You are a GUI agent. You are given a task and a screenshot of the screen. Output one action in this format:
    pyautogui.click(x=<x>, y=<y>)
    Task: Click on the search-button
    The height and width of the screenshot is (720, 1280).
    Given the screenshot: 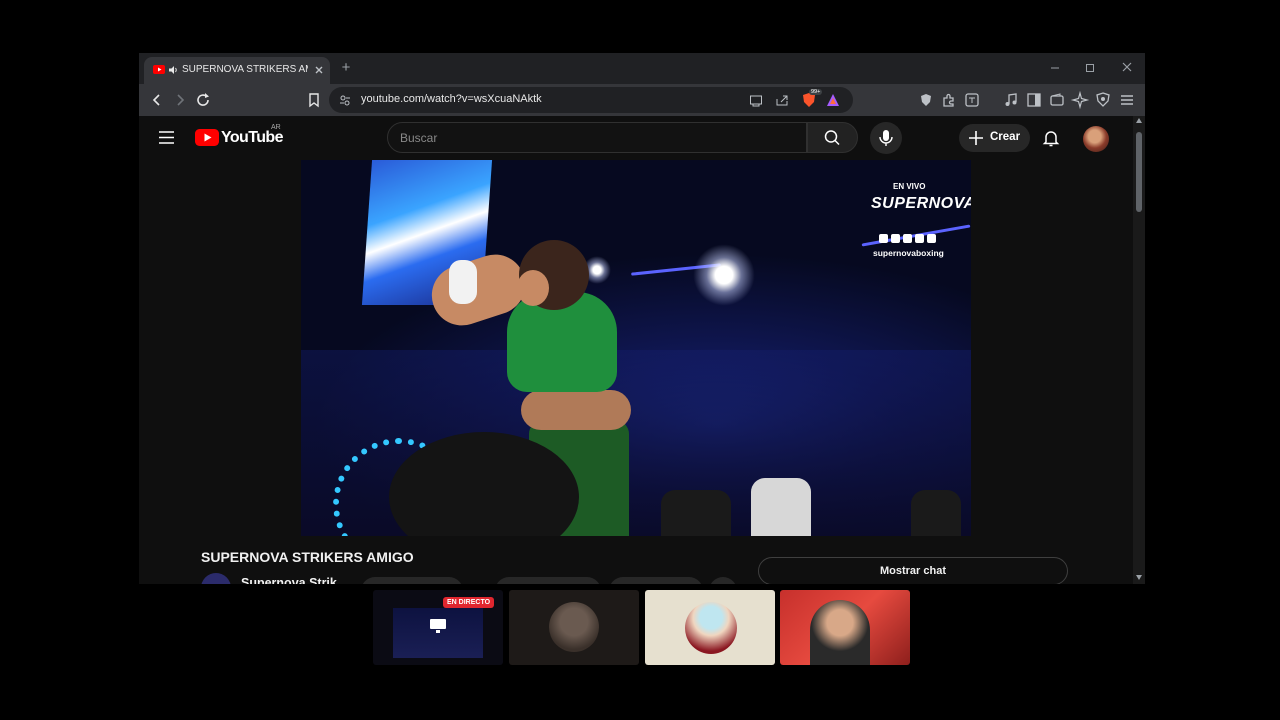 What is the action you would take?
    pyautogui.click(x=832, y=137)
    